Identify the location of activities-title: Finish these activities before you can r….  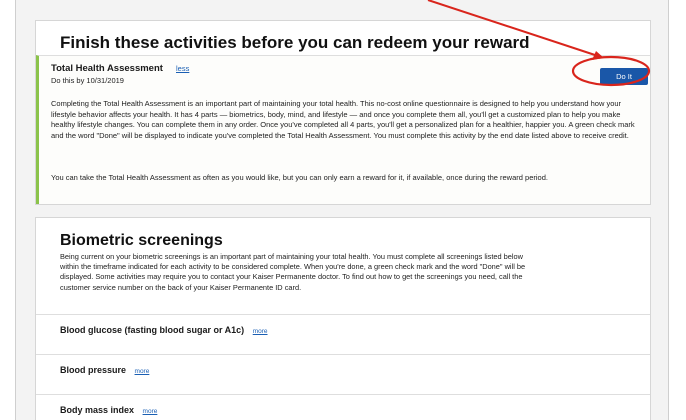
(295, 42).